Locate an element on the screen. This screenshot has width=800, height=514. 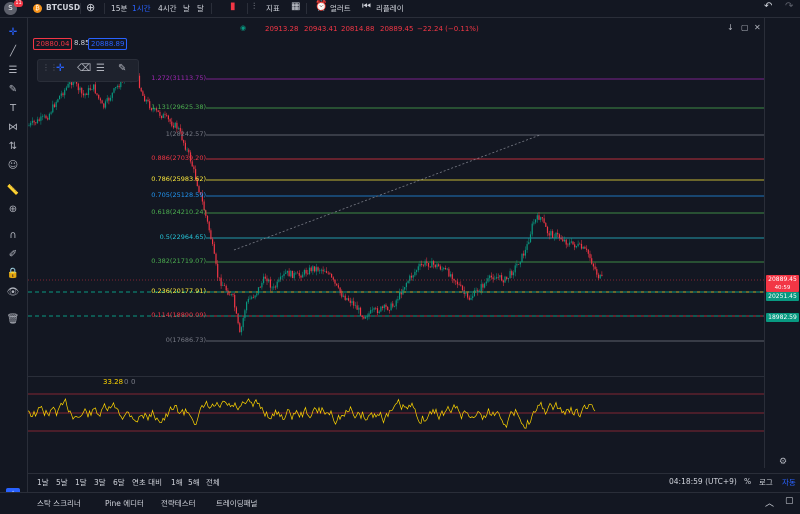
undo-icon: ↶ is located at coordinates (768, 6).